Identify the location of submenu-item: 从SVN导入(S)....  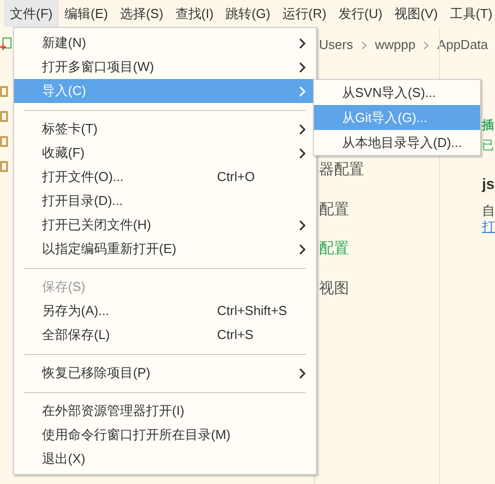
(397, 92).